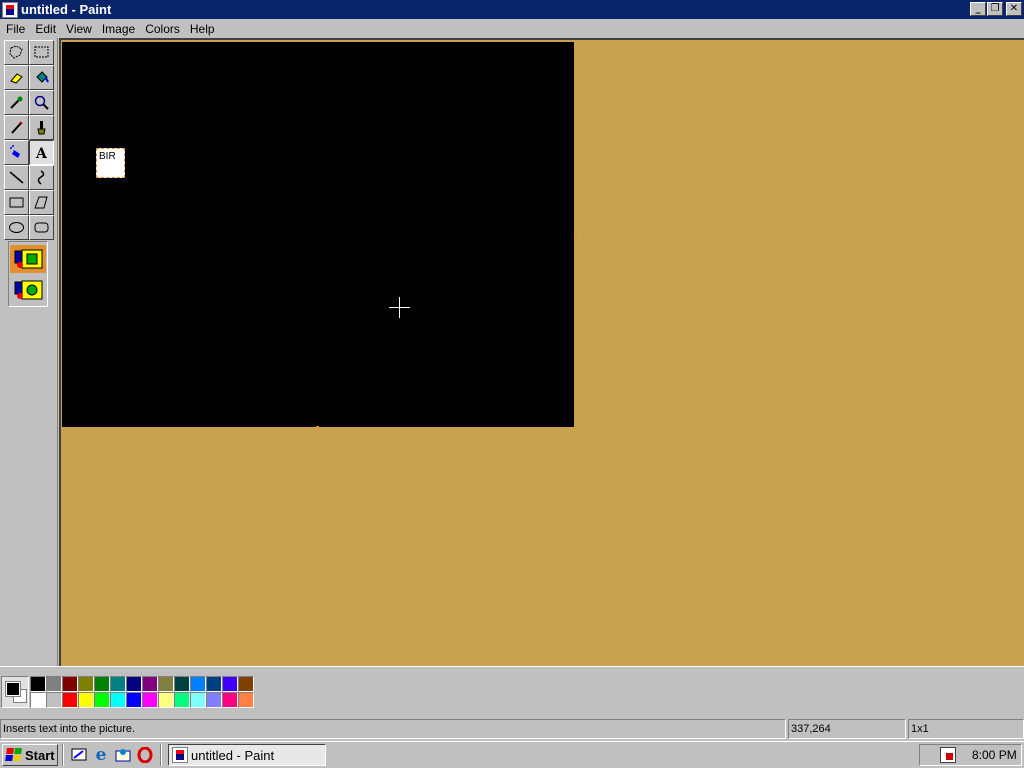  What do you see at coordinates (995, 9) in the screenshot?
I see `restore-button: ❐` at bounding box center [995, 9].